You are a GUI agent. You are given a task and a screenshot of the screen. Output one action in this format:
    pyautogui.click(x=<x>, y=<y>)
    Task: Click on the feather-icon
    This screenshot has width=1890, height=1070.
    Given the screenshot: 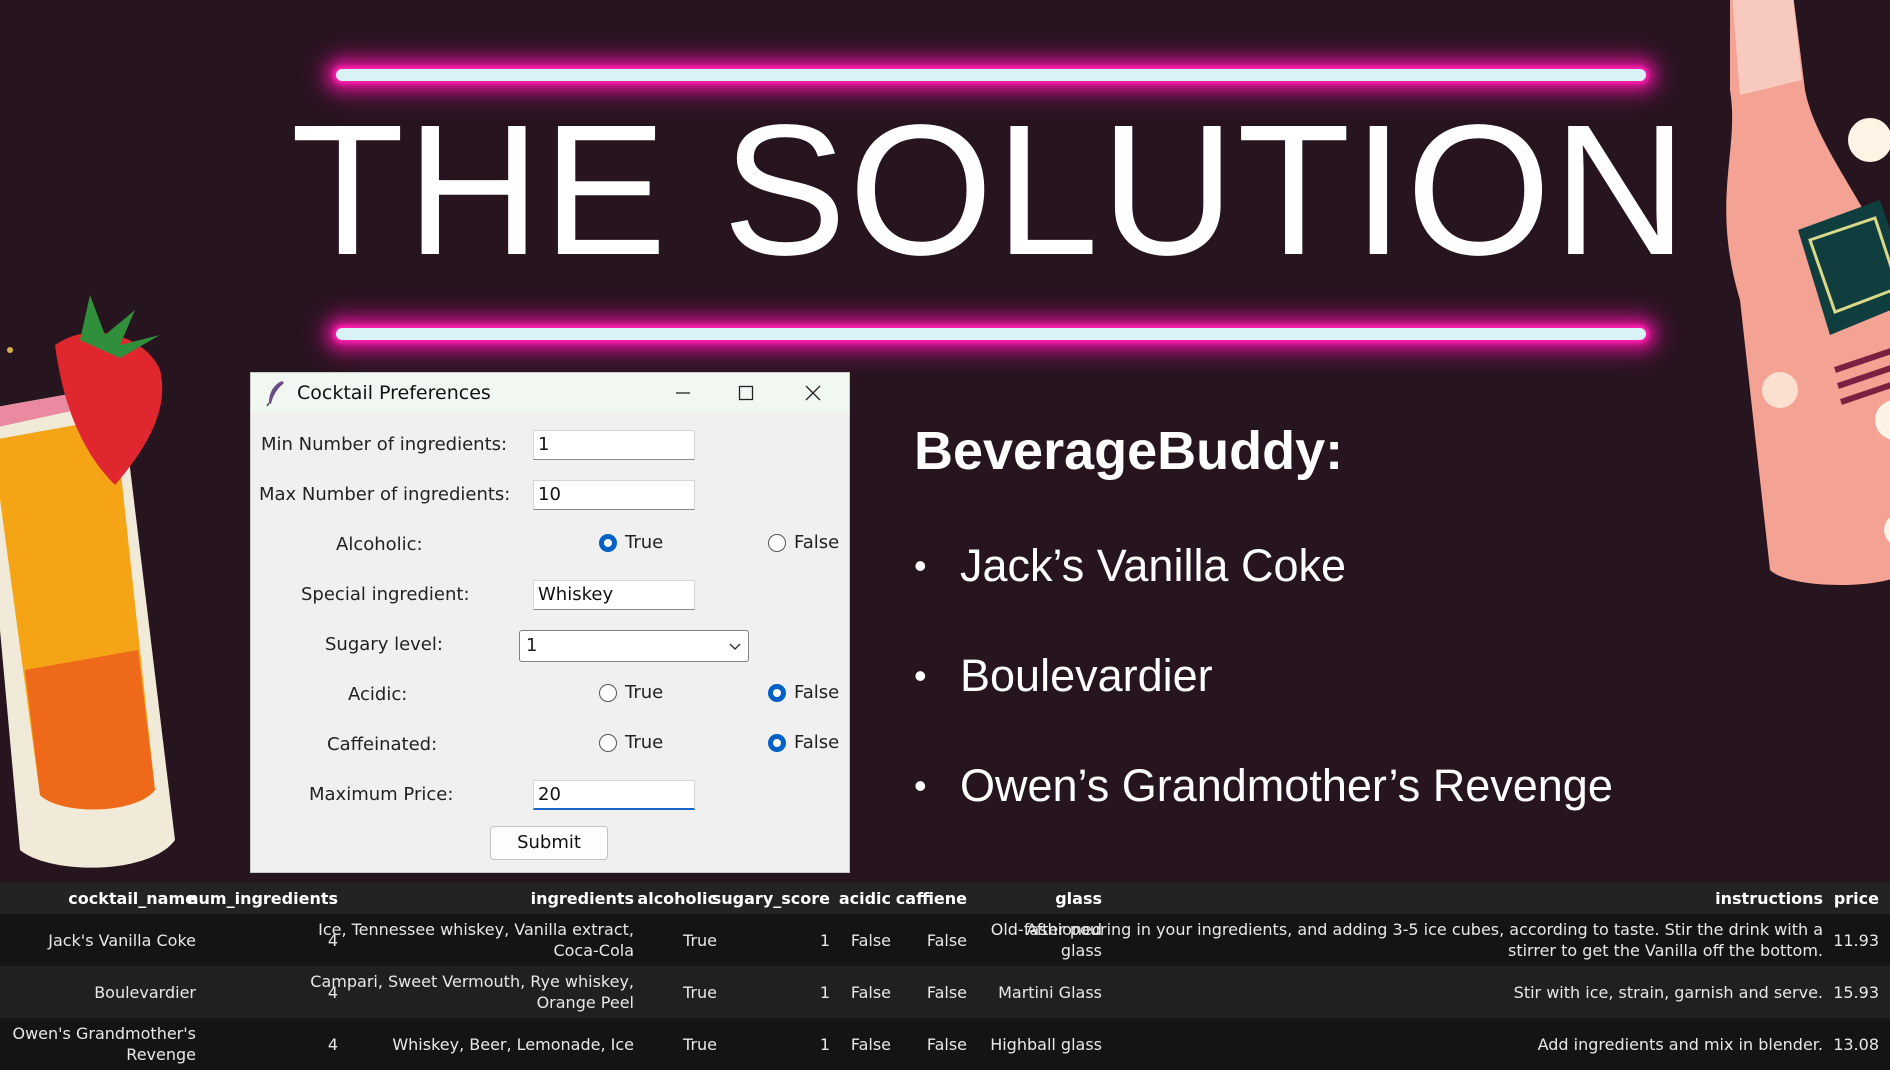 What is the action you would take?
    pyautogui.click(x=275, y=393)
    